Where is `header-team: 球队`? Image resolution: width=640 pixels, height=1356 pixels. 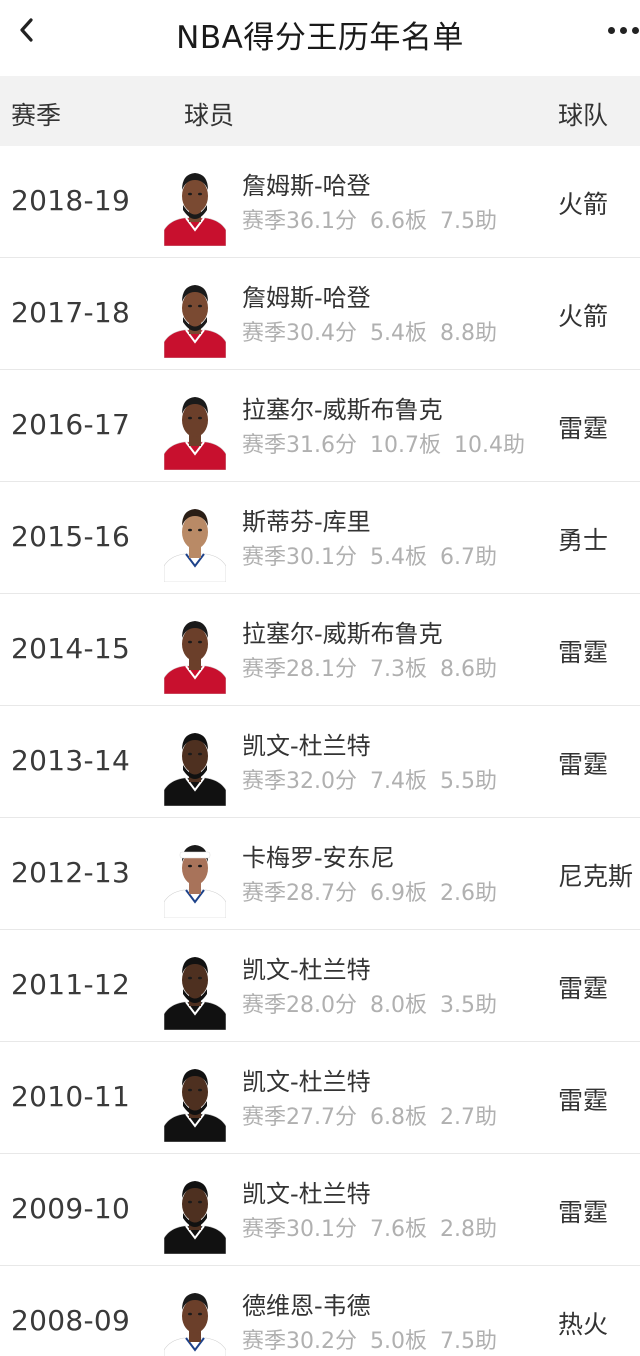 header-team: 球队 is located at coordinates (583, 115).